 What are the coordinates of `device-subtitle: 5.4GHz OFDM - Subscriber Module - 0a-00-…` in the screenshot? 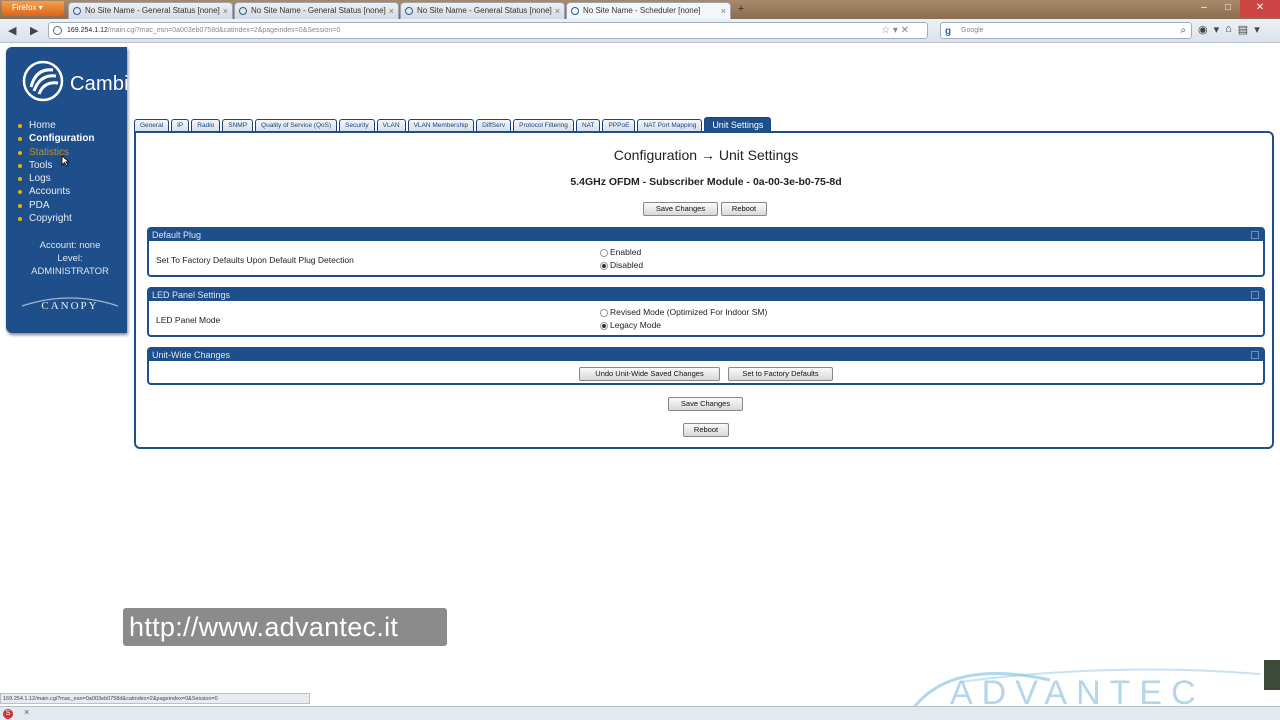 It's located at (706, 182).